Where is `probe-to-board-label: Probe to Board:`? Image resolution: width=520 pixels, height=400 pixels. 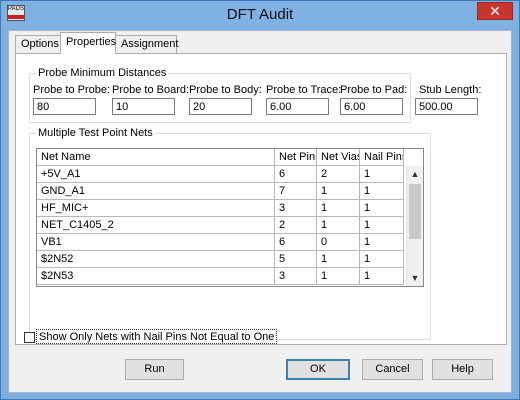
probe-to-board-label: Probe to Board: is located at coordinates (151, 90).